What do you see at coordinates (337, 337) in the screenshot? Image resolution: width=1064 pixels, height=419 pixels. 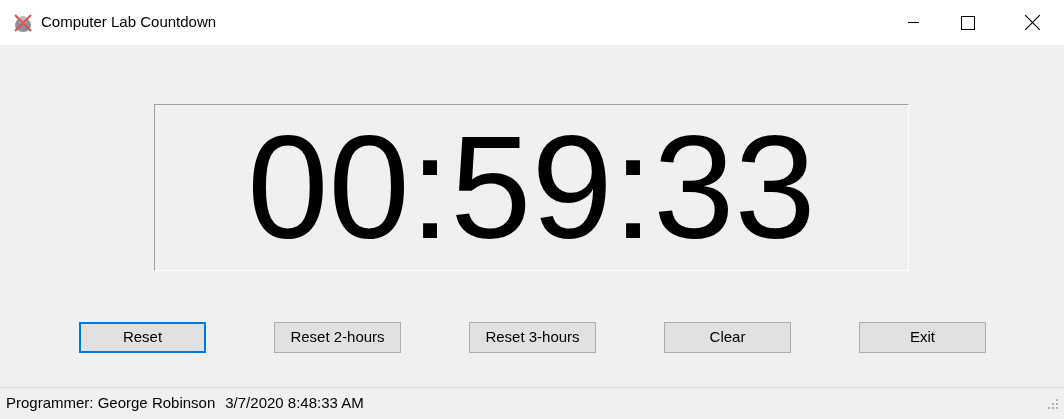 I see `push-button: Reset 2-hours` at bounding box center [337, 337].